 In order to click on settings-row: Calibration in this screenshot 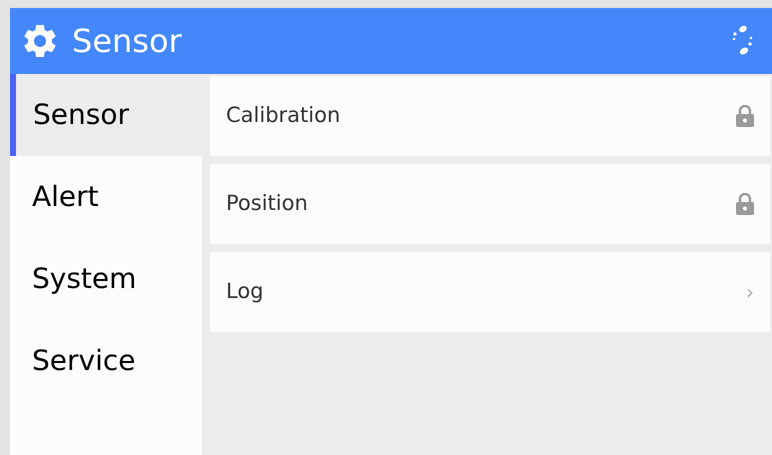, I will do `click(490, 116)`.